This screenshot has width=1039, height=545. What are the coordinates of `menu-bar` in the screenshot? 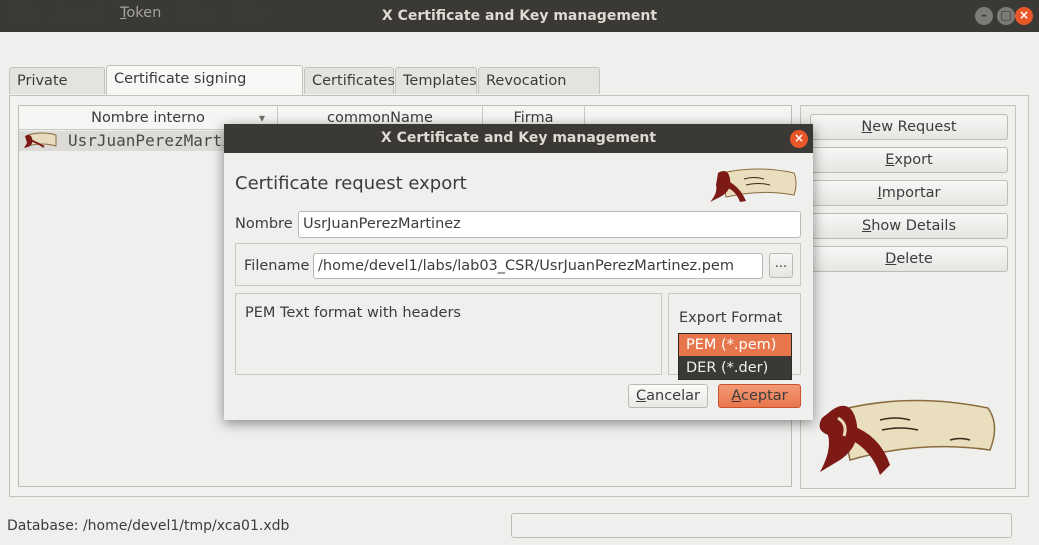 It's located at (519, 45).